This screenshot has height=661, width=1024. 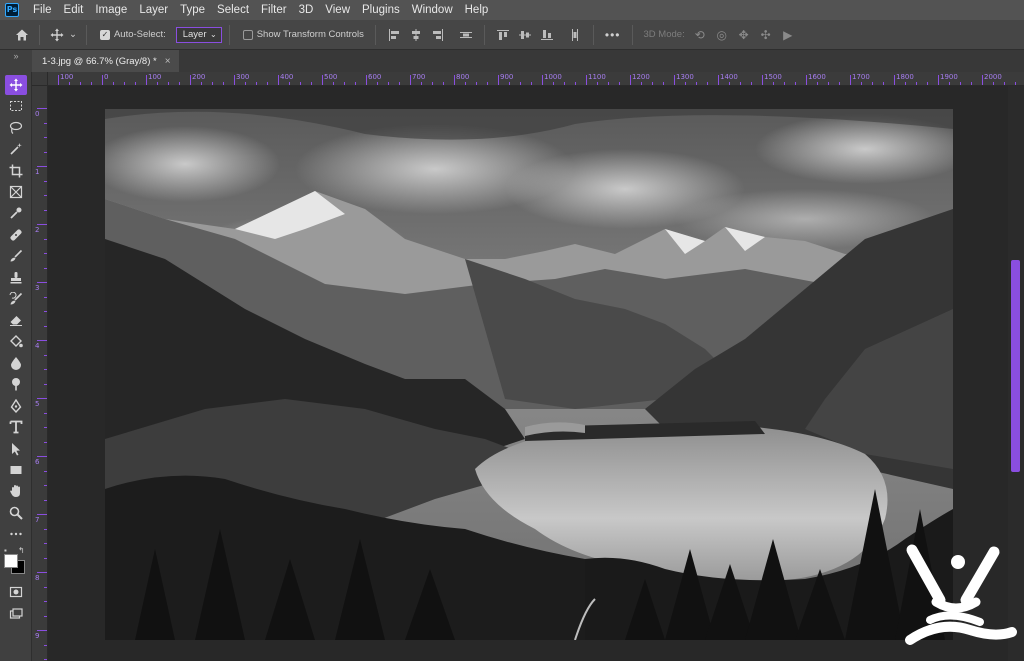 I want to click on ruler-label: 700, so click(x=419, y=77).